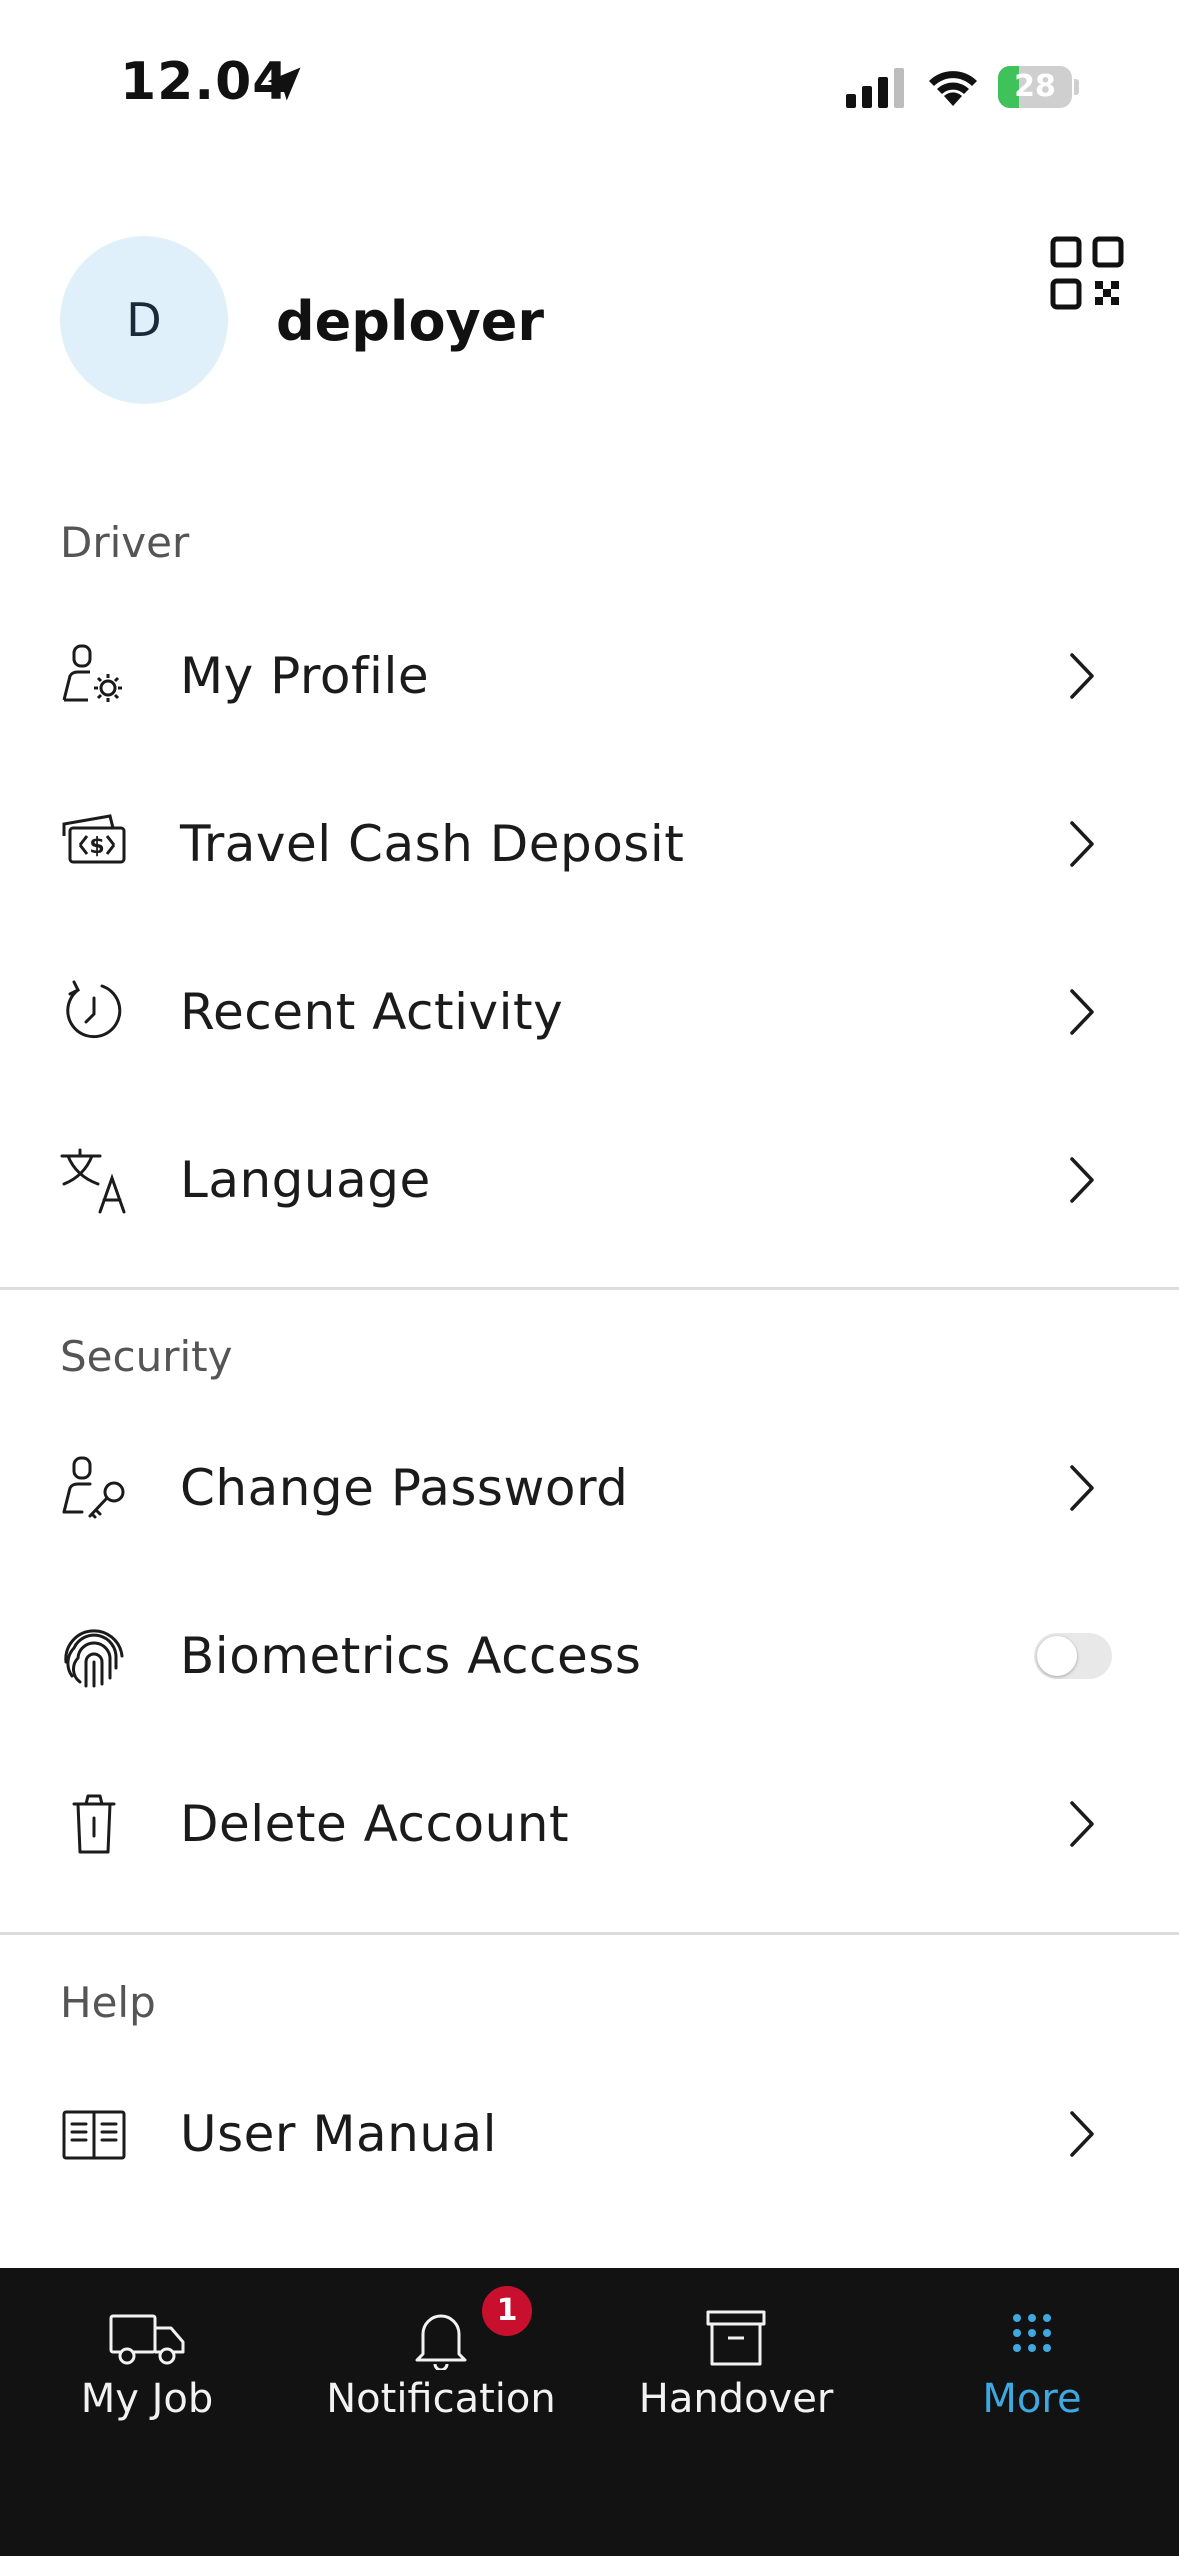  I want to click on menu-item-label: Recent Activity, so click(372, 1012).